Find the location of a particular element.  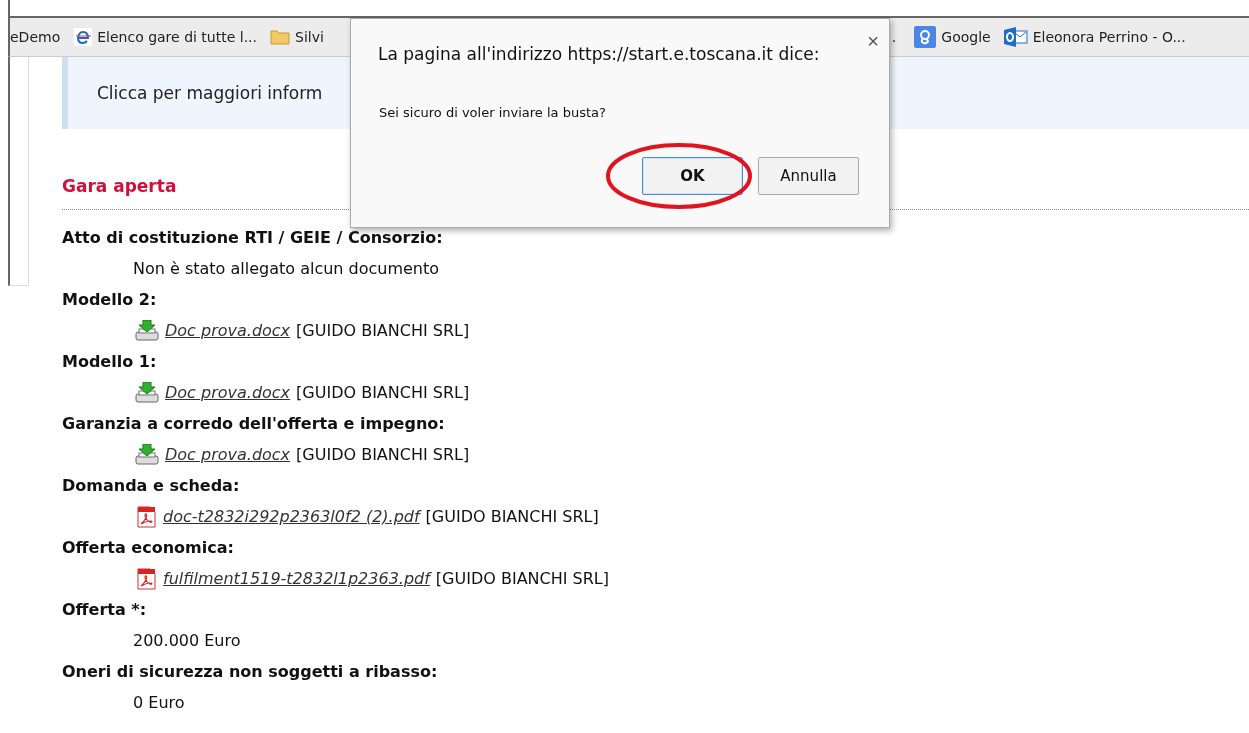

field-label: Modello 1: is located at coordinates (110, 362).